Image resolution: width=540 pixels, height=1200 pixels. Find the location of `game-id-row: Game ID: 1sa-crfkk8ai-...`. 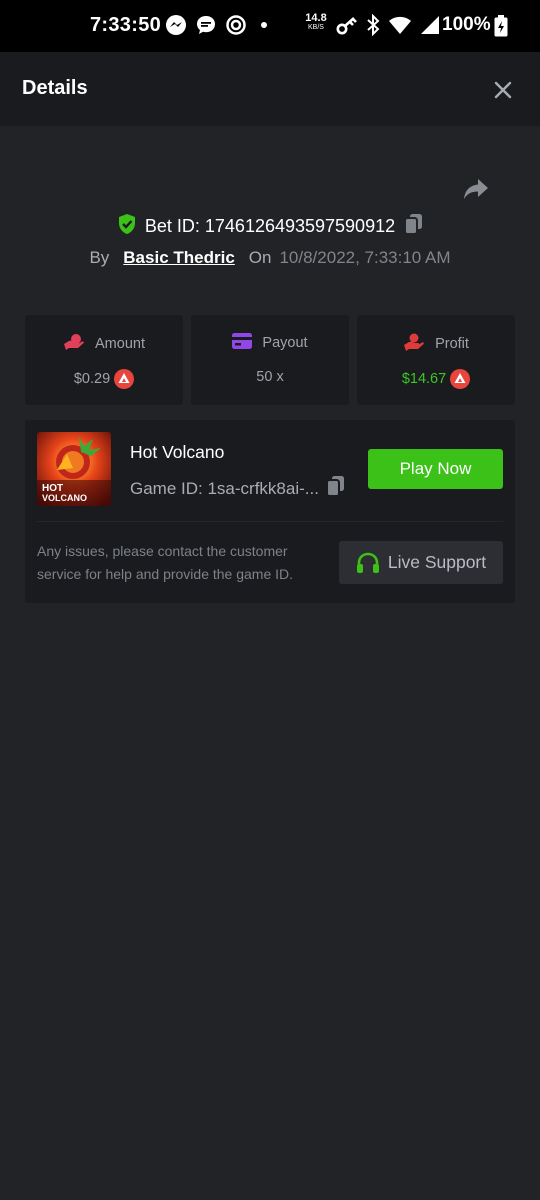

game-id-row: Game ID: 1sa-crfkk8ai-... is located at coordinates (237, 488).